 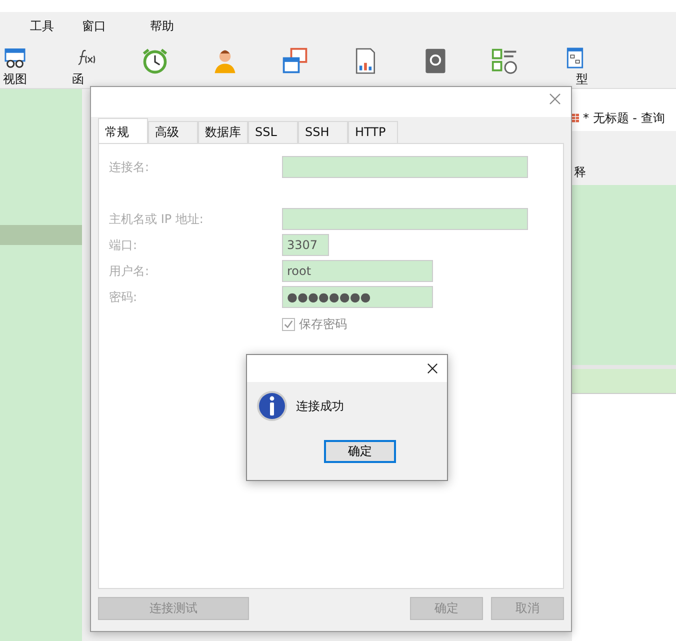 I want to click on menu-item: 帮助, so click(x=162, y=26).